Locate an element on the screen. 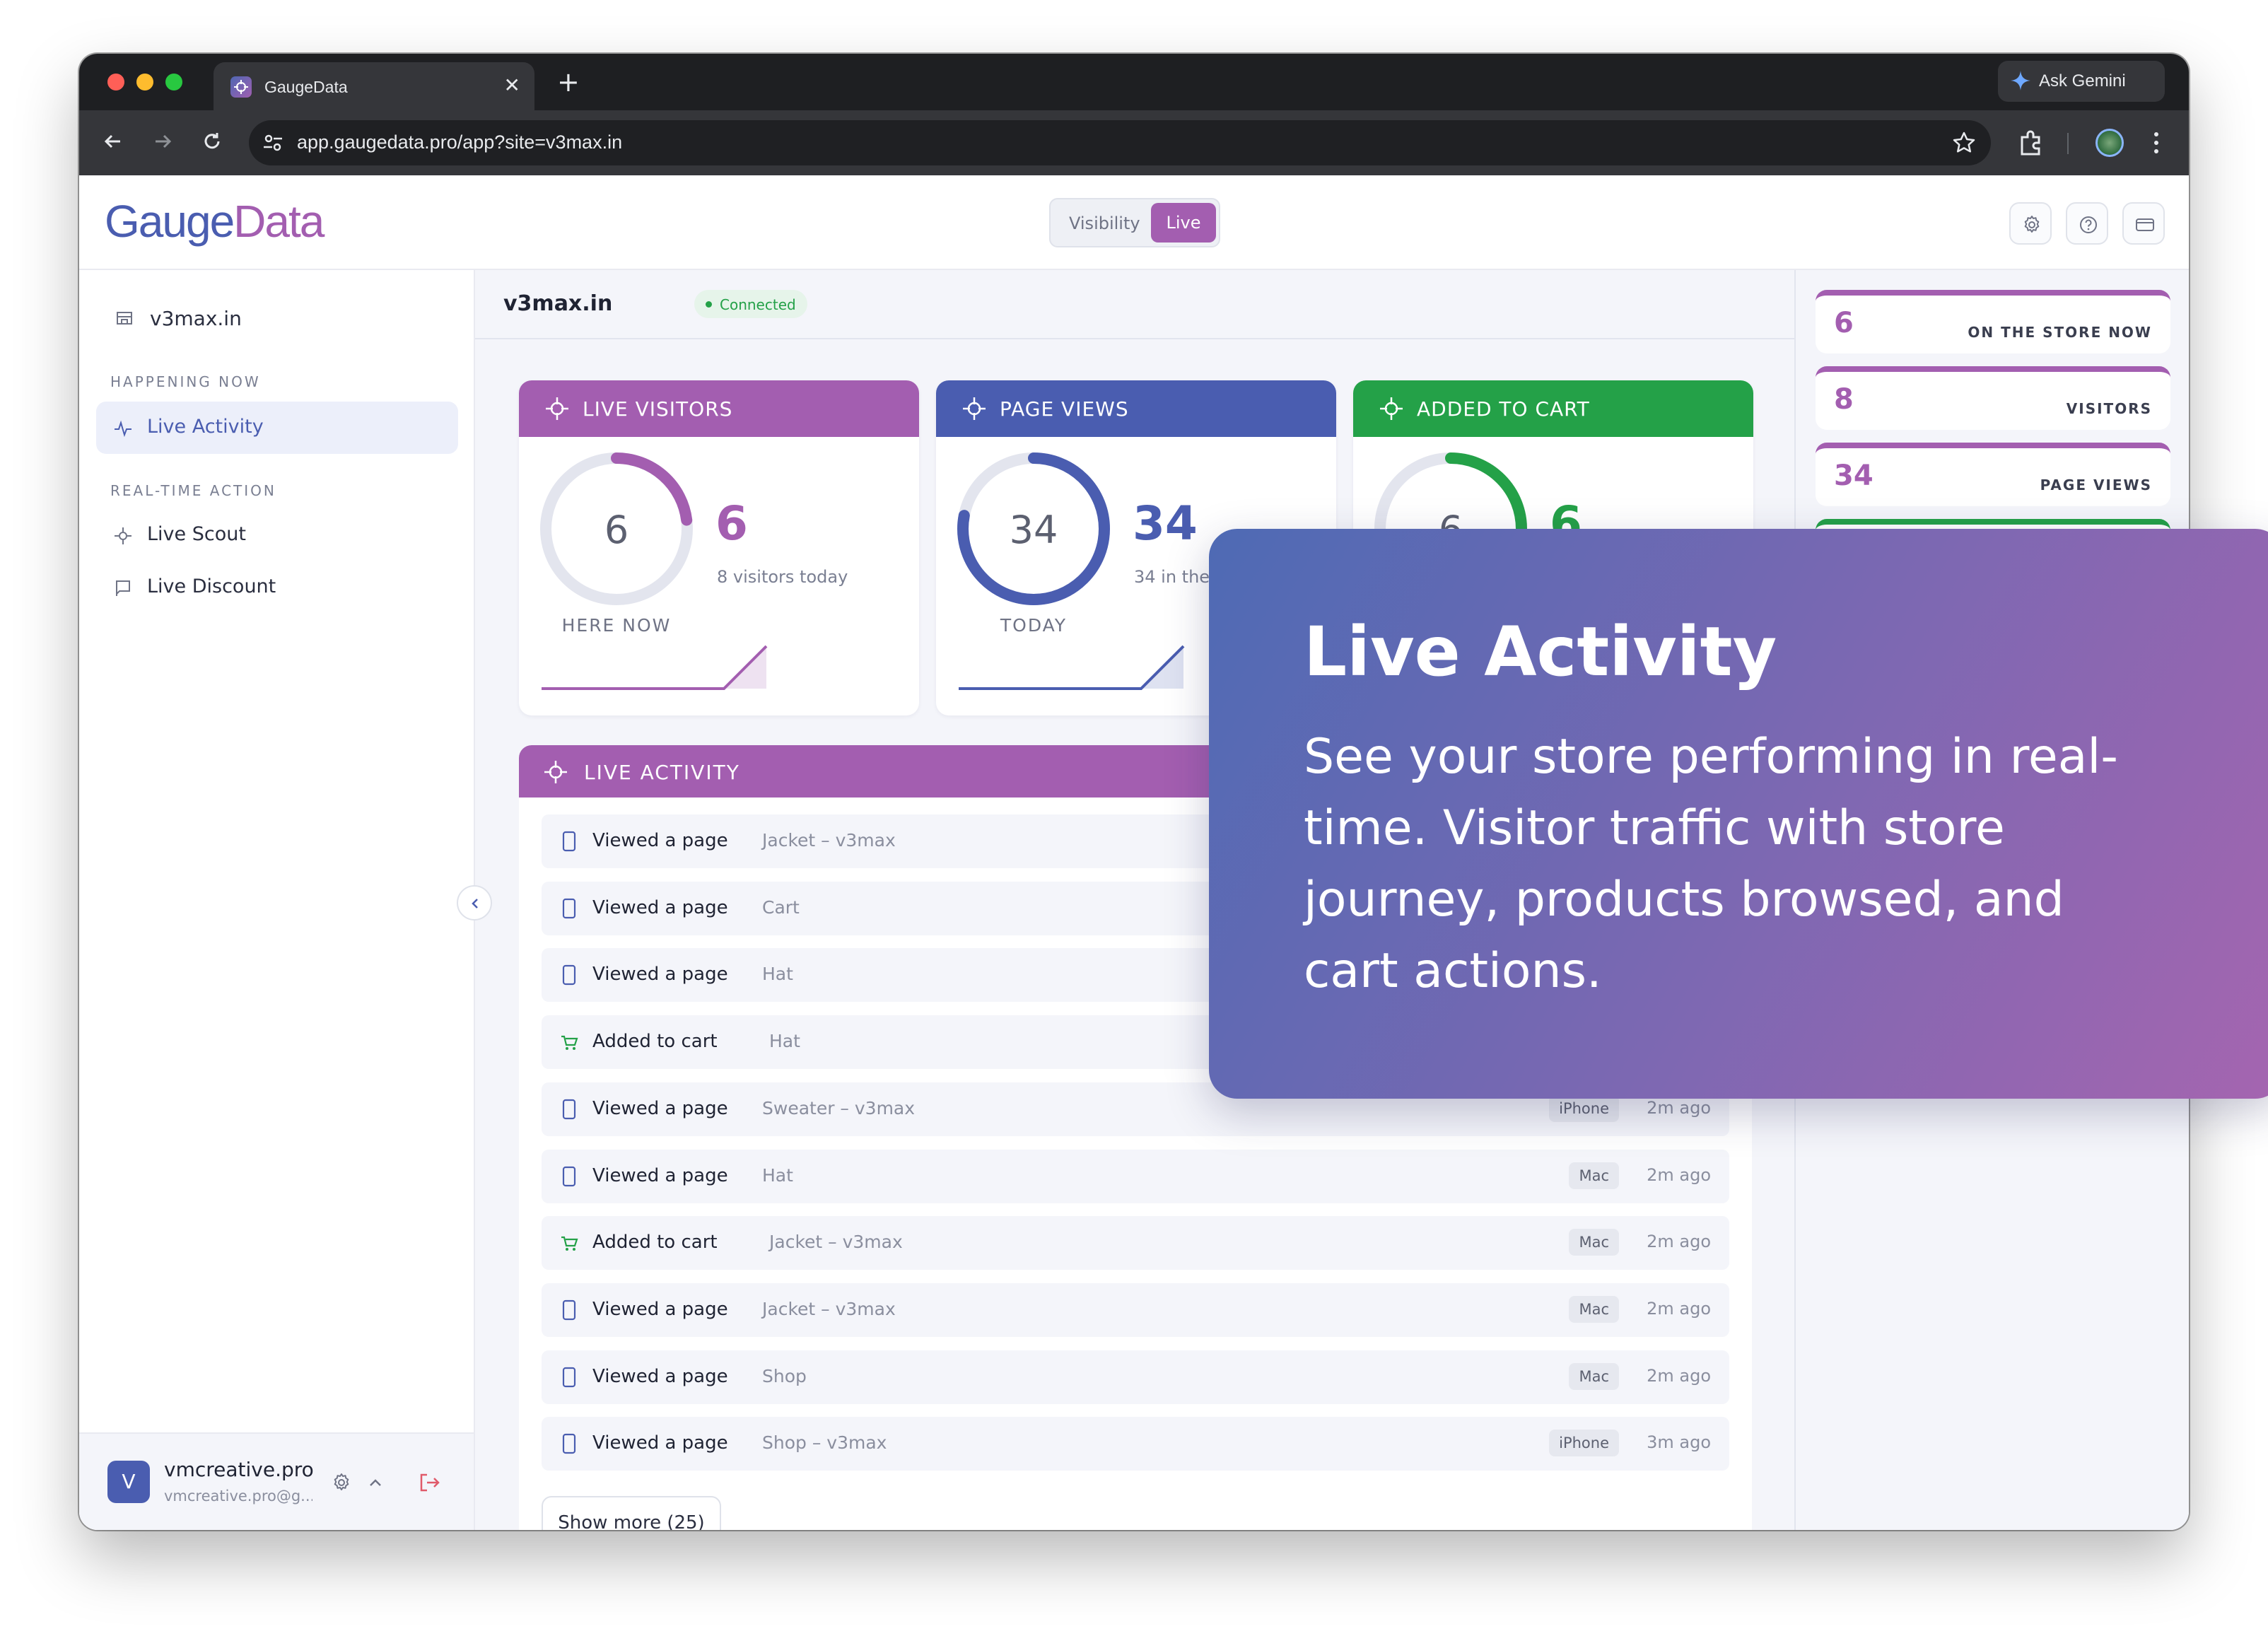 Image resolution: width=2268 pixels, height=1636 pixels. status-dot-icon is located at coordinates (709, 305).